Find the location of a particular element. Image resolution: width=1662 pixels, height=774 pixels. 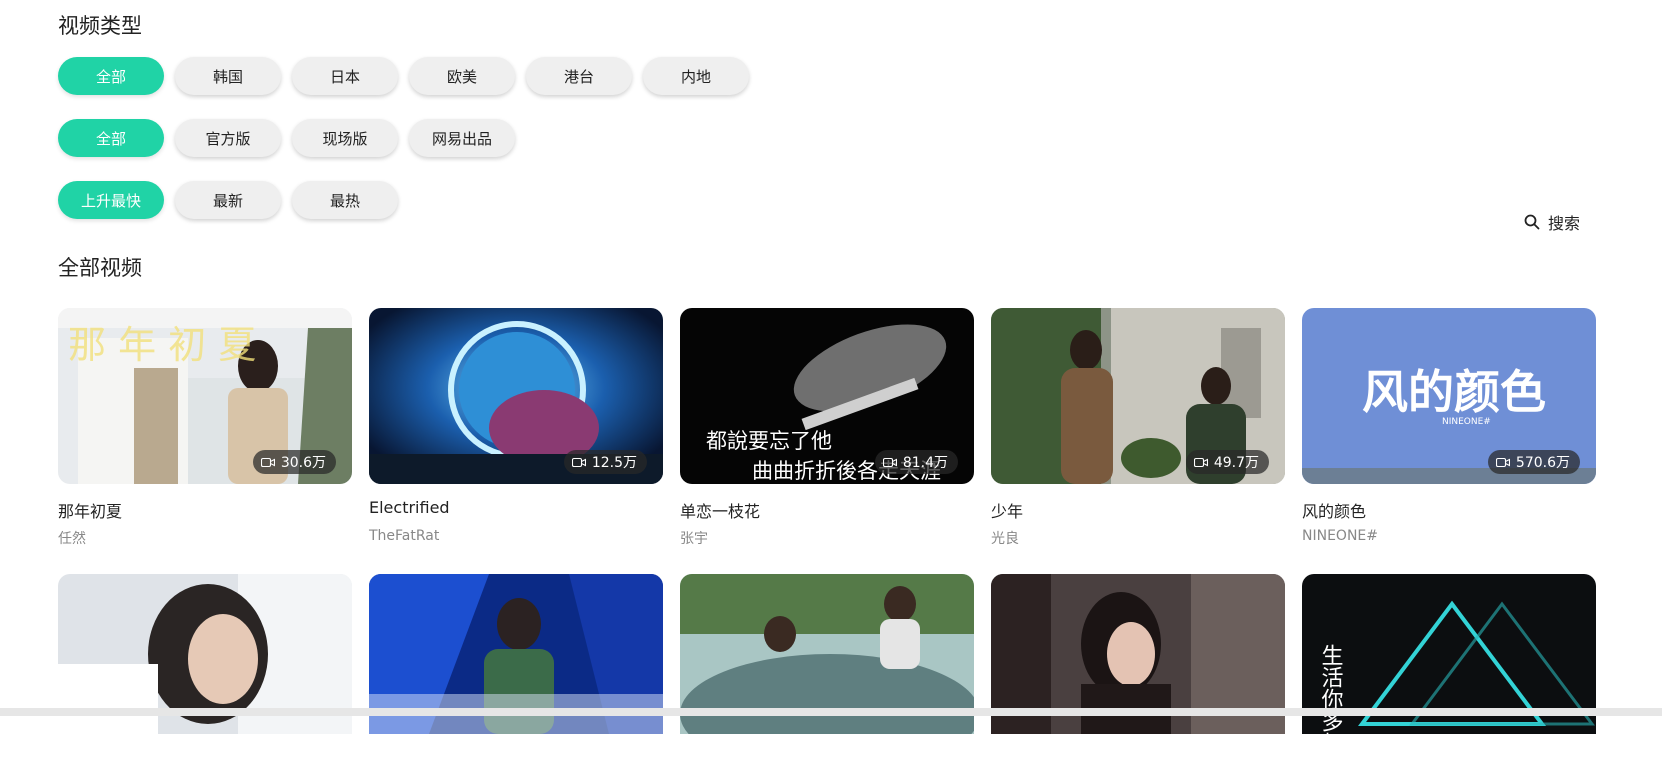

video-type-heading: 视频类型 is located at coordinates (100, 26).